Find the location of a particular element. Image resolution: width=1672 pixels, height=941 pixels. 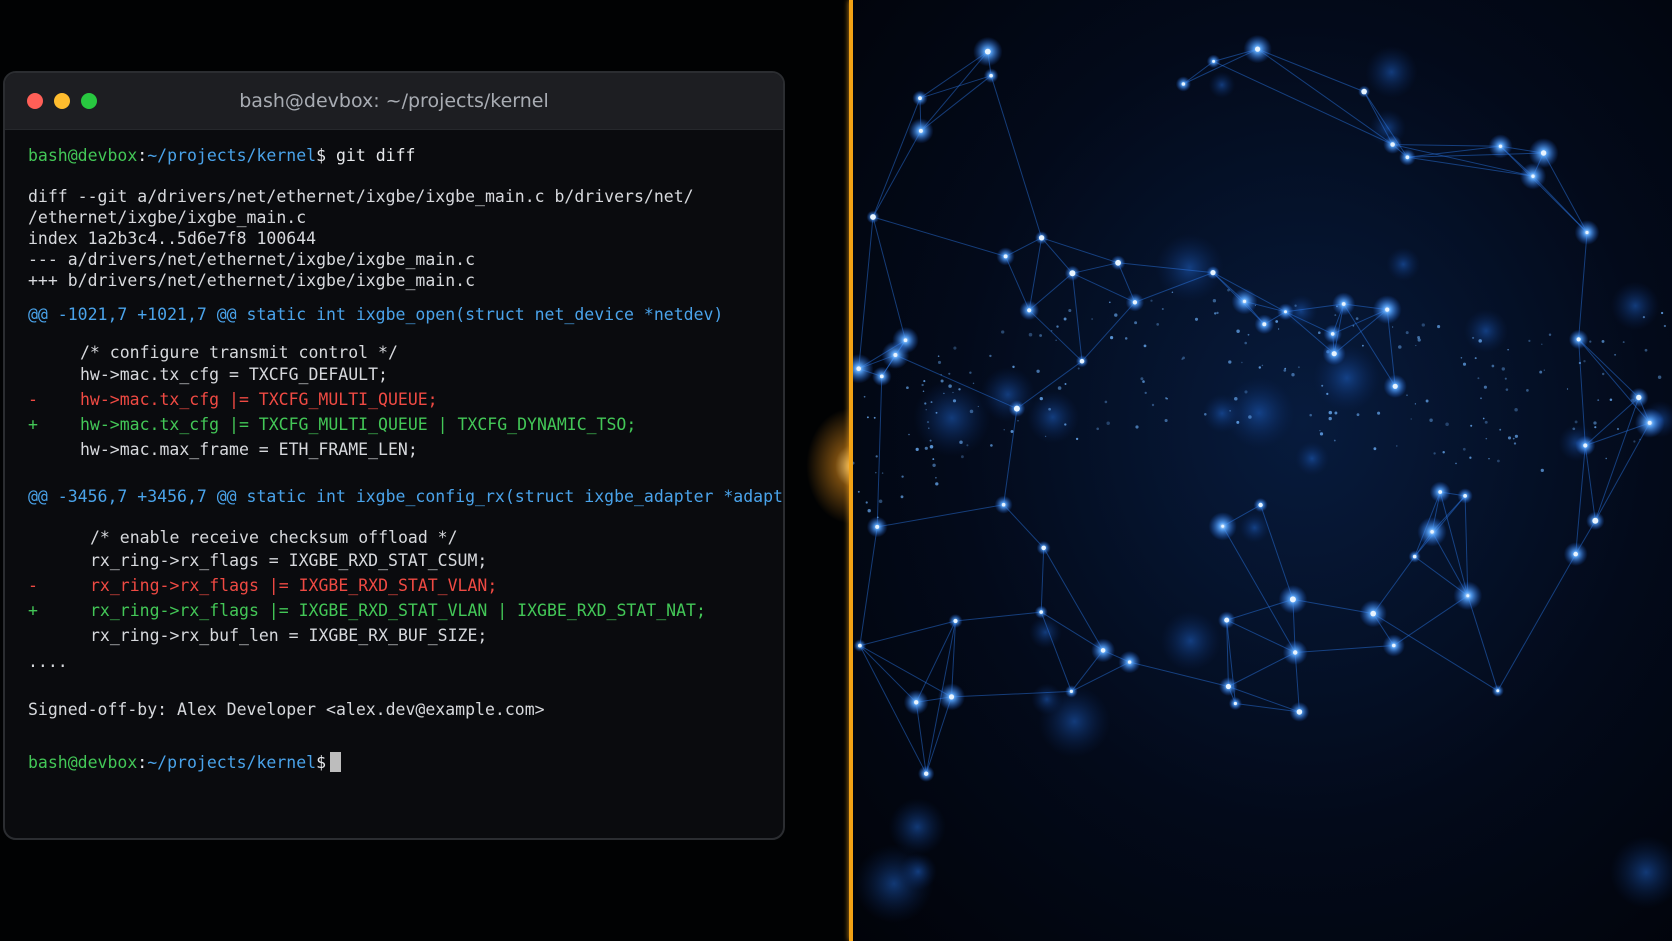

diff-header-line-2: /ethernet/ixgbe/ixgbe_main.c is located at coordinates (167, 217).